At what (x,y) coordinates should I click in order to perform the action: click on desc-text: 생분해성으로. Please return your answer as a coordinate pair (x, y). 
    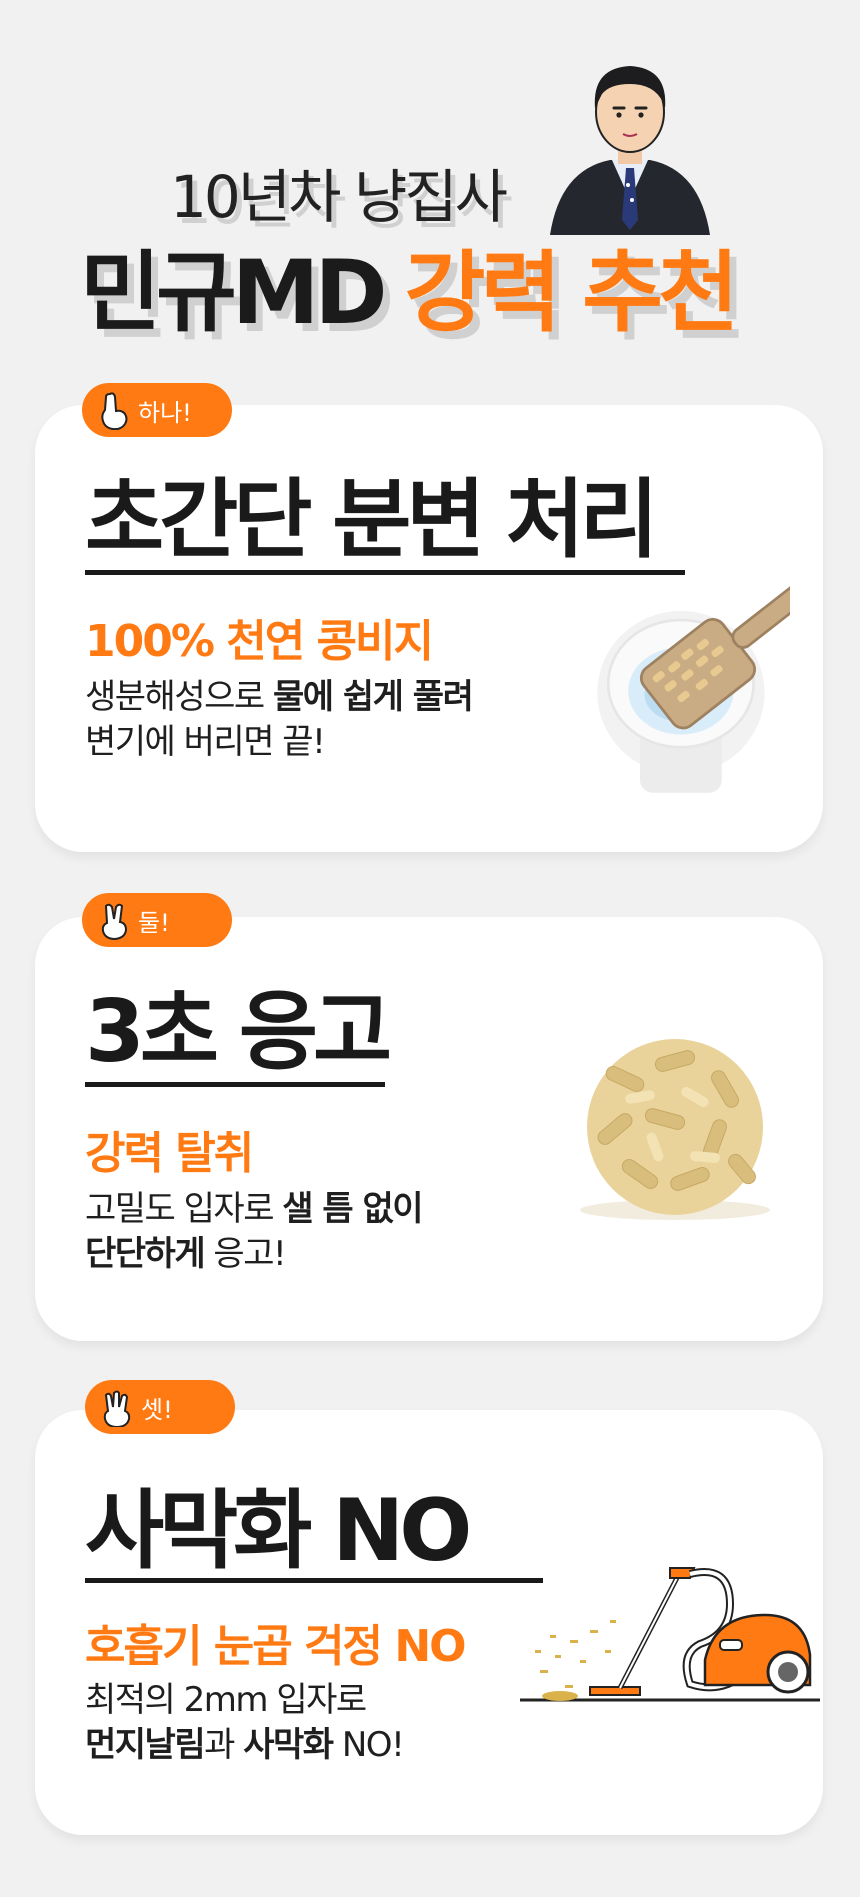
    Looking at the image, I should click on (179, 697).